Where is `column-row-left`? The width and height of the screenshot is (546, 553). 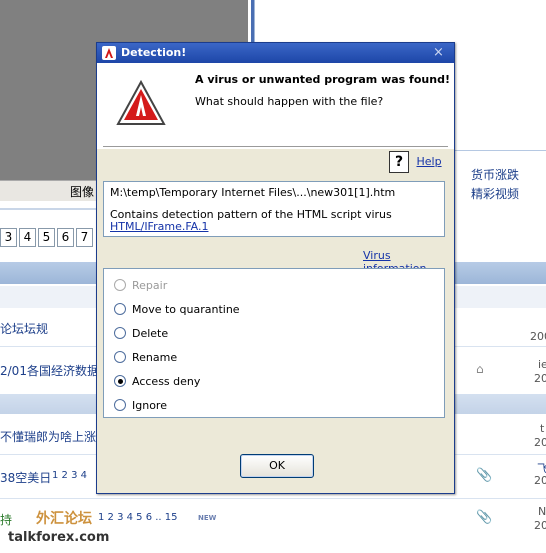 column-row-left is located at coordinates (48, 297).